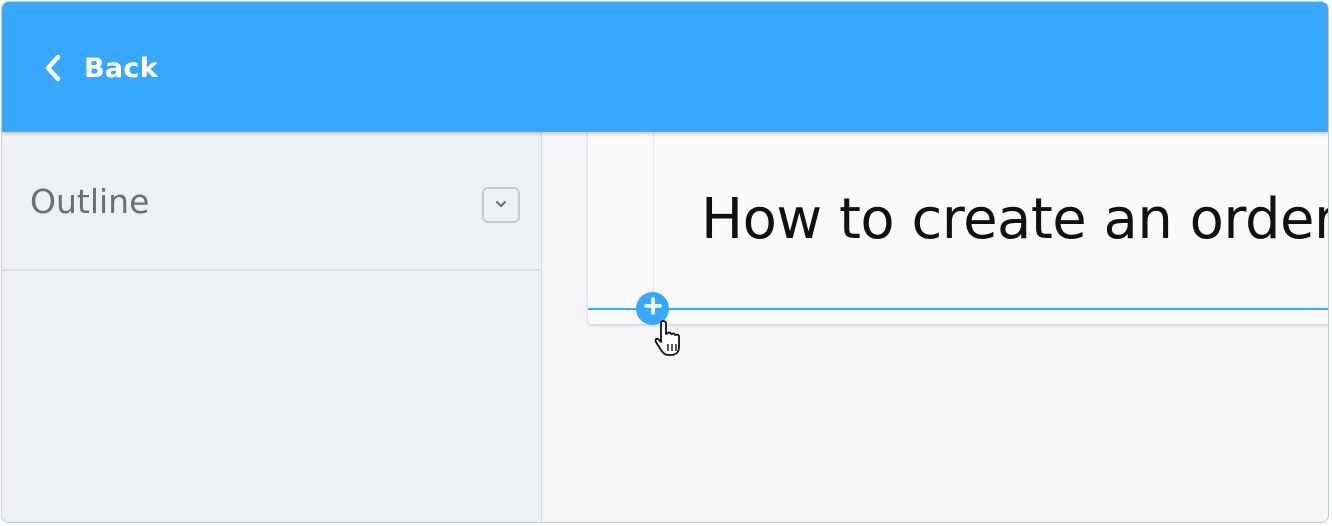  I want to click on insert-line, so click(958, 309).